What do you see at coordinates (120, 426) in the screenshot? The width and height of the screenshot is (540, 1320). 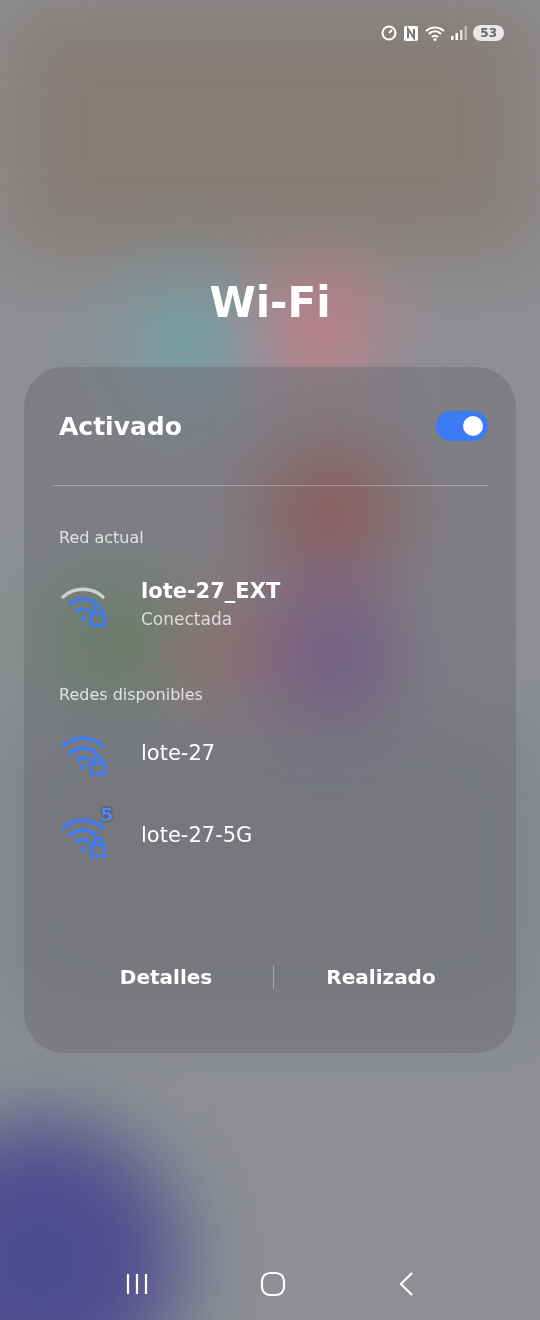 I see `toggle-label: Activado` at bounding box center [120, 426].